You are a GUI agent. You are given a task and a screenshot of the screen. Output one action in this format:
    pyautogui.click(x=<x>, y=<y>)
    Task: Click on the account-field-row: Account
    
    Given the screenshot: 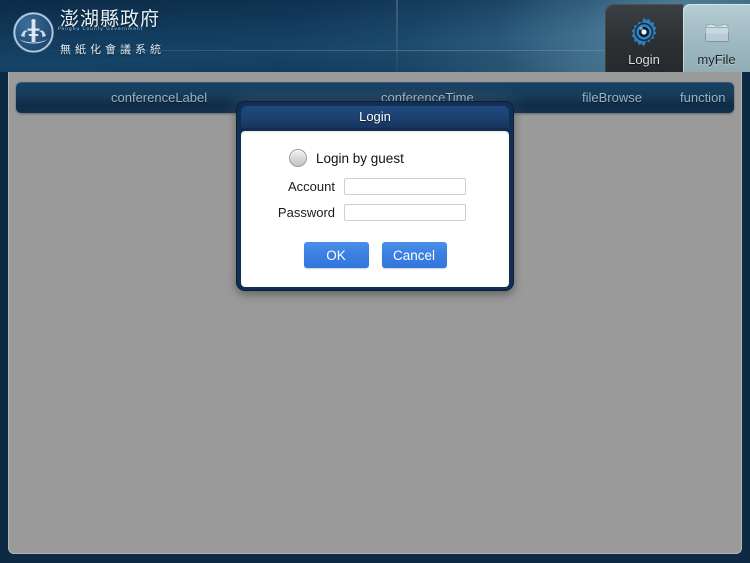 What is the action you would take?
    pyautogui.click(x=367, y=186)
    